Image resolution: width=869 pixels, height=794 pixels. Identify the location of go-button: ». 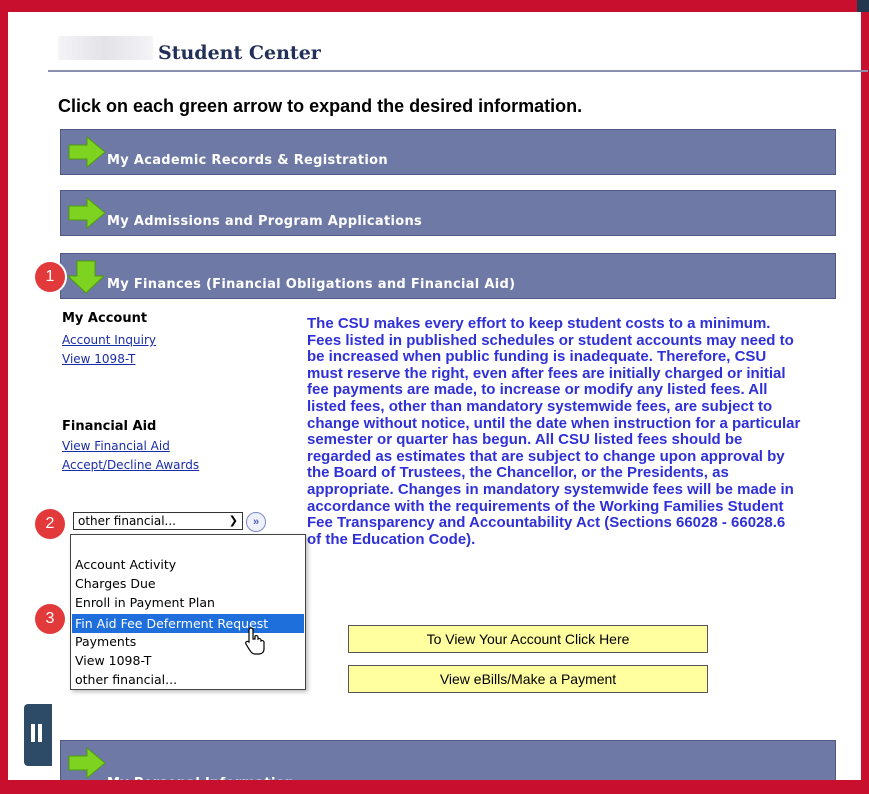
(256, 522).